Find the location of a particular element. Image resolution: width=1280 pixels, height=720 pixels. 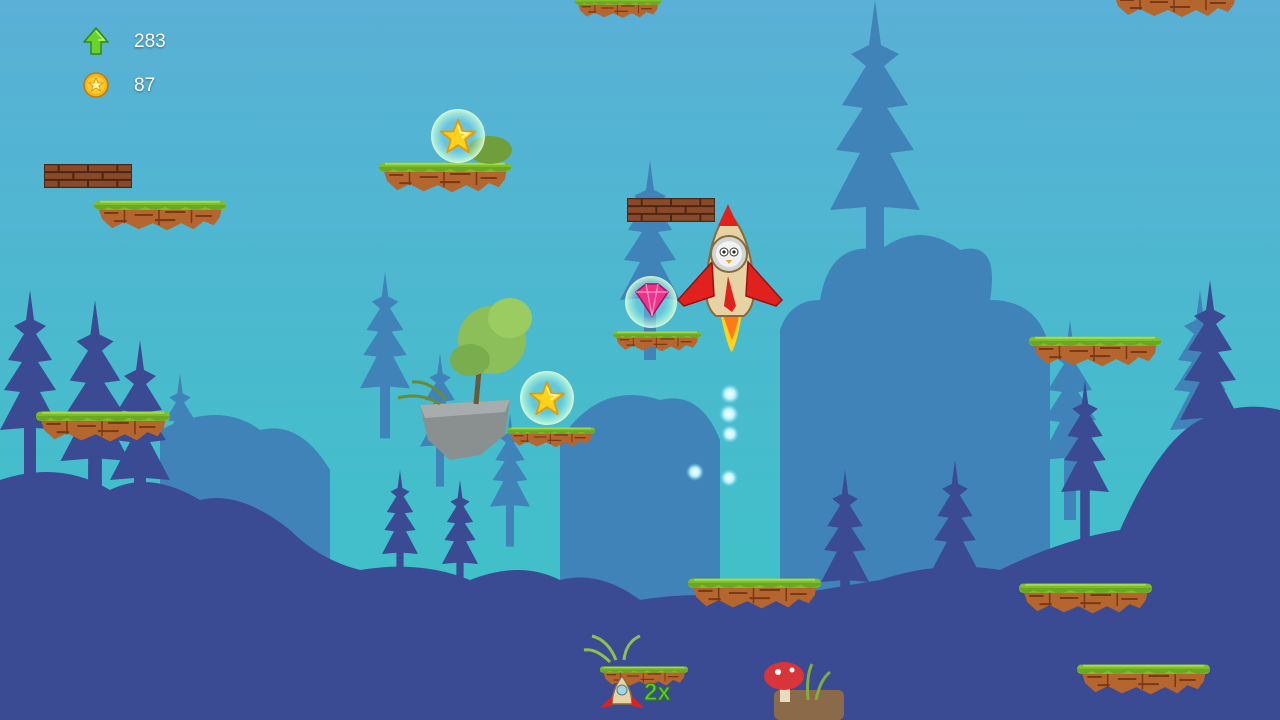

height-score-value: 283 is located at coordinates (150, 41).